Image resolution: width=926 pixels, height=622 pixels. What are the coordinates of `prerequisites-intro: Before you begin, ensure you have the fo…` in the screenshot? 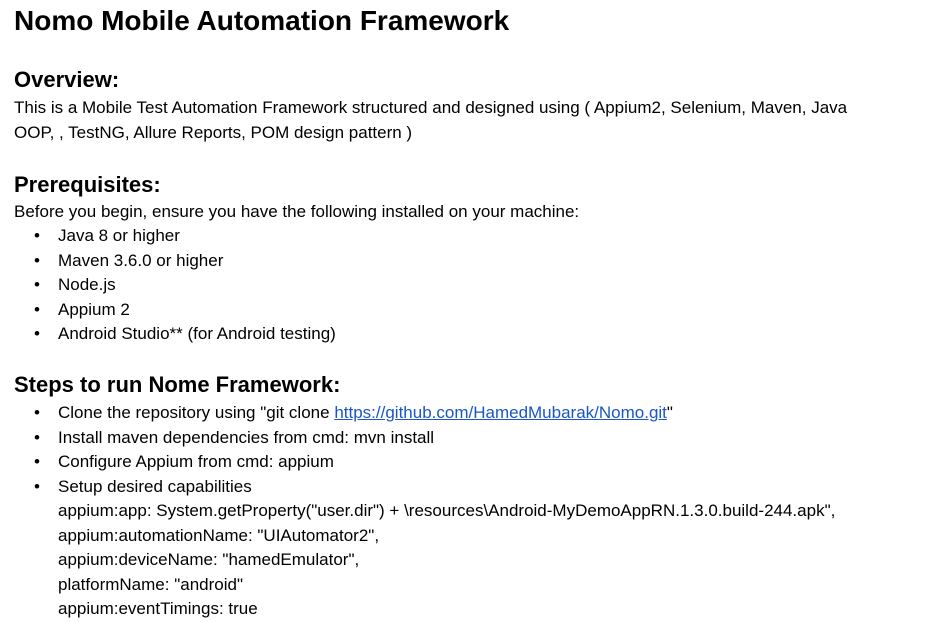 It's located at (297, 211).